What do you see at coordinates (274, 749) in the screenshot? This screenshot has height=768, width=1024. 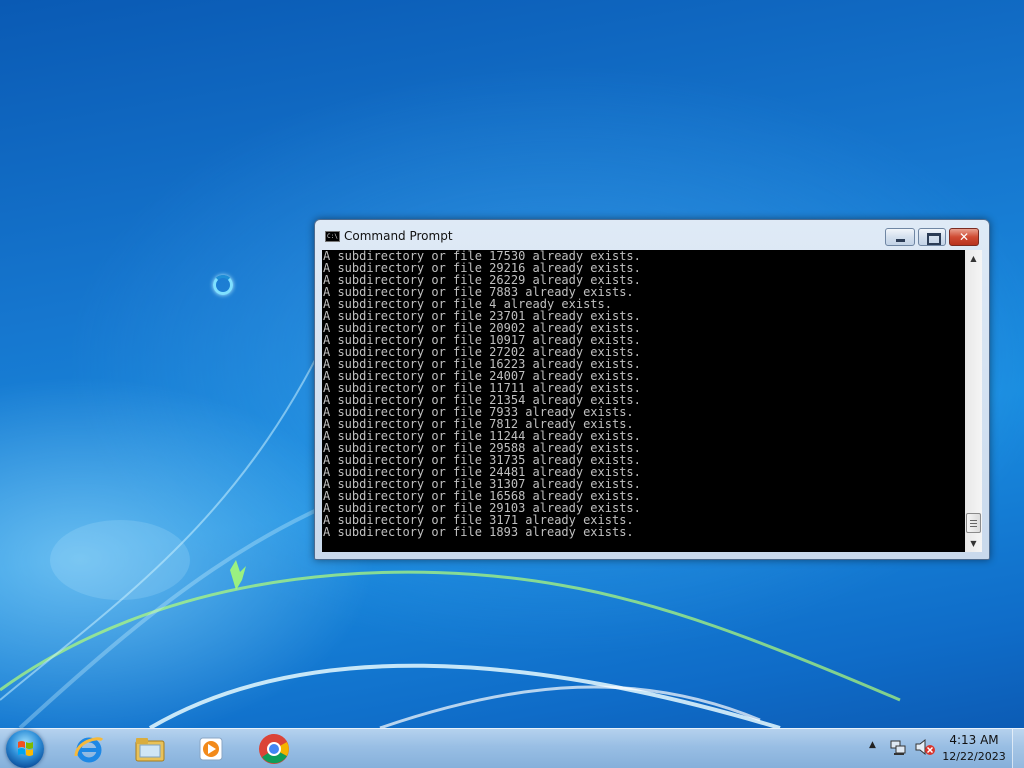 I see `chrome-icon` at bounding box center [274, 749].